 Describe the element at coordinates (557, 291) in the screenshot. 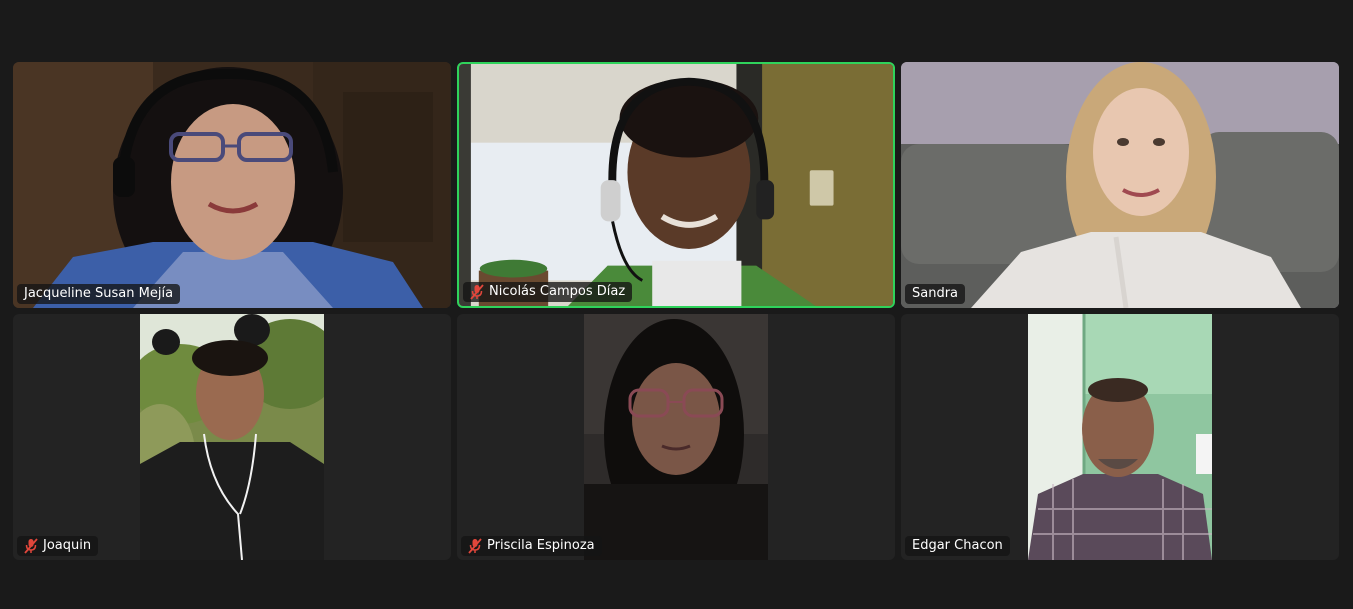

I see `participant-name: Nicolás Campos Díaz` at that location.